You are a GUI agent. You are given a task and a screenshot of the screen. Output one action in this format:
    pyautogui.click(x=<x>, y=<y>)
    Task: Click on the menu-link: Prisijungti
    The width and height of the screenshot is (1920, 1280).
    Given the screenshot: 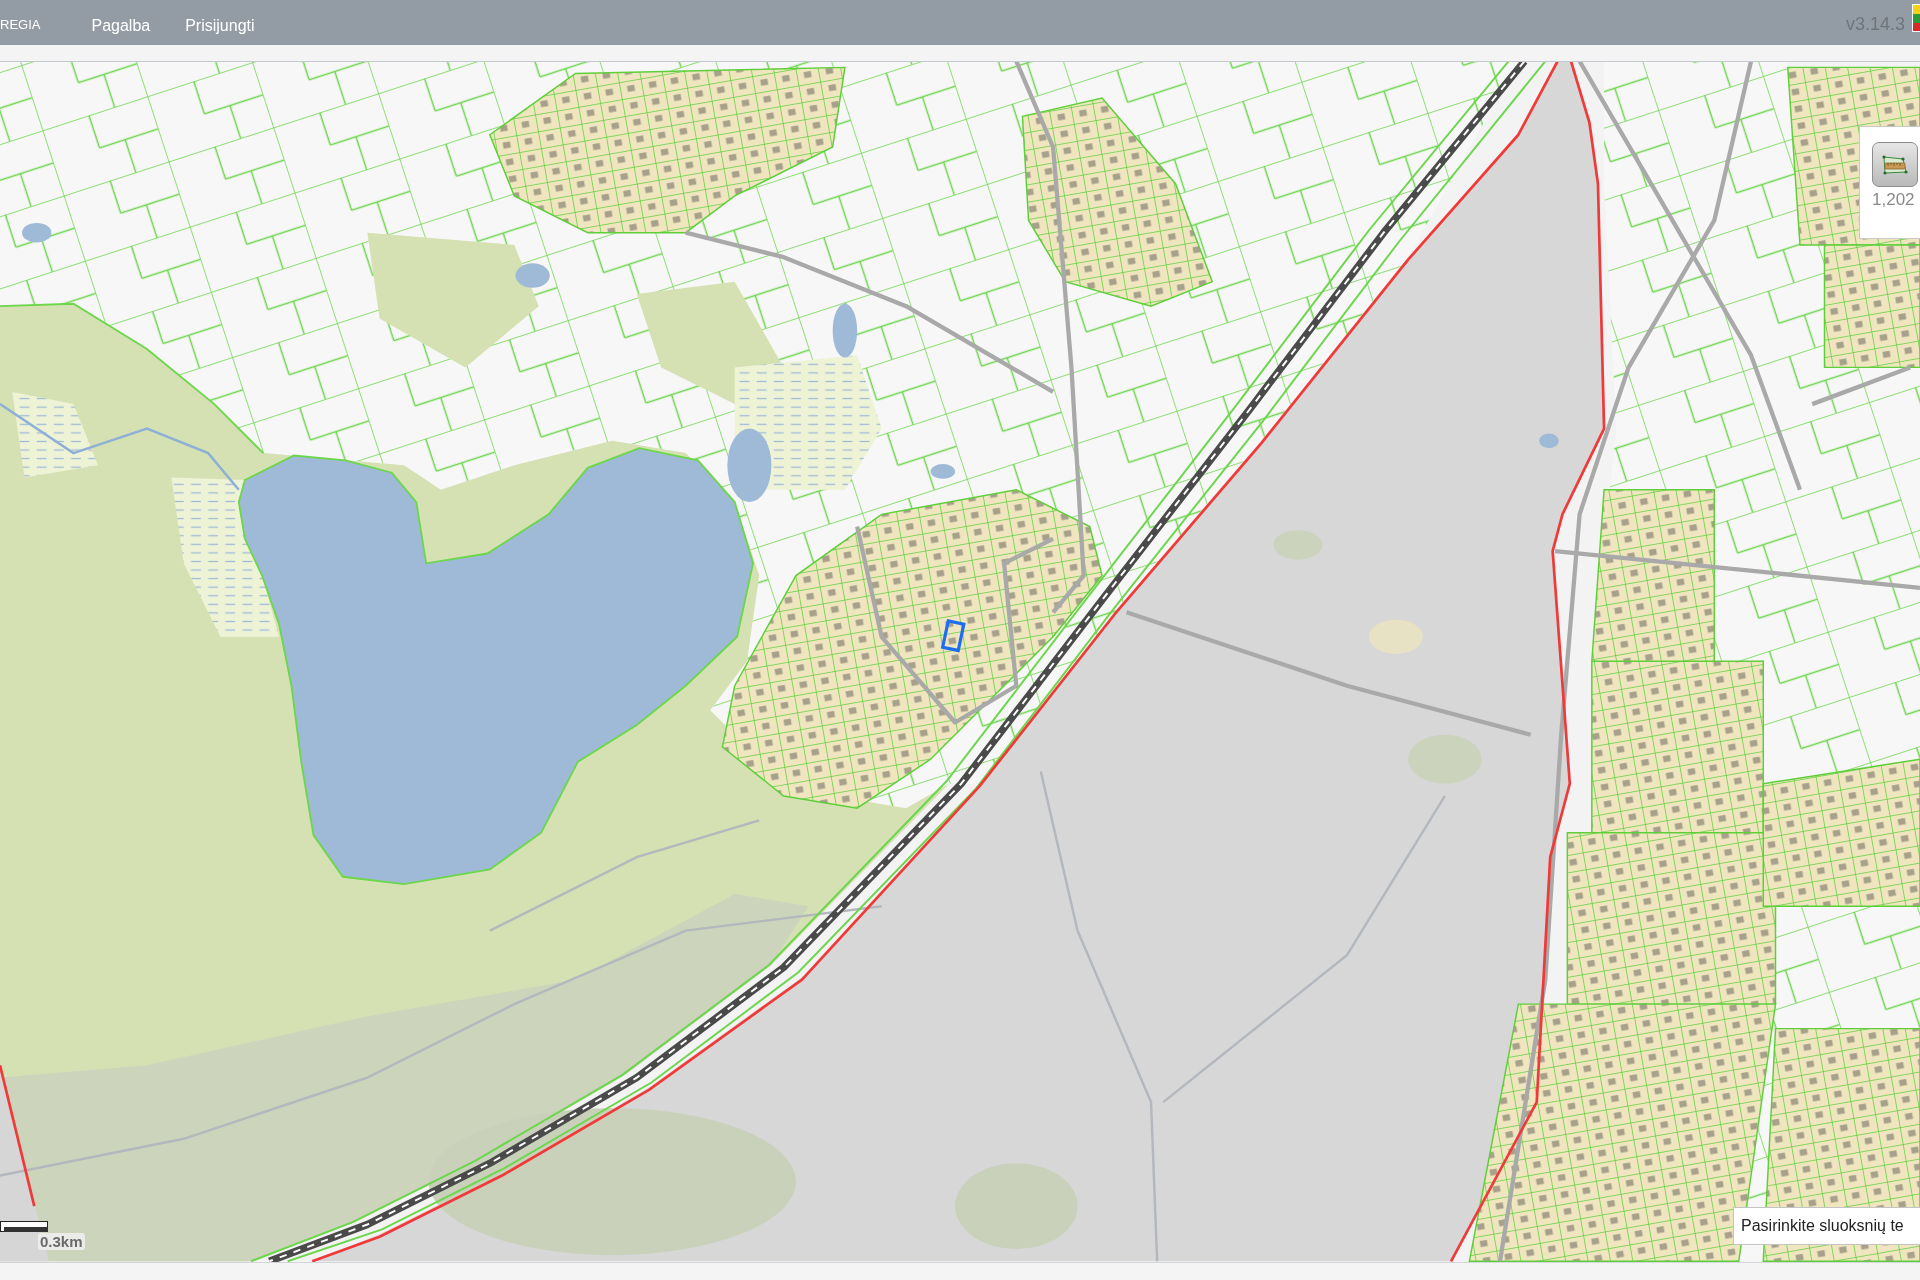 What is the action you would take?
    pyautogui.click(x=220, y=25)
    